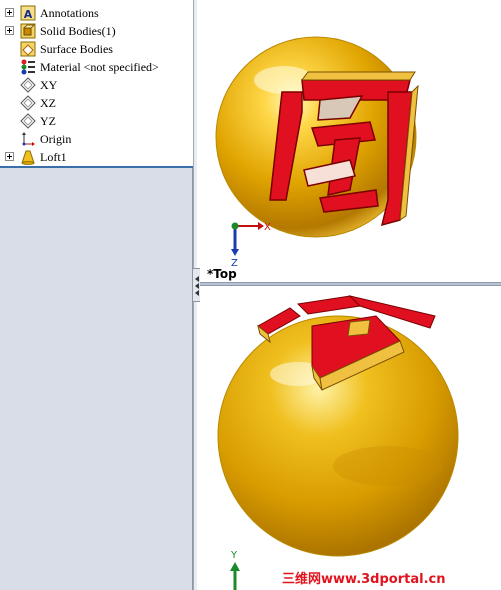 The height and width of the screenshot is (590, 501). I want to click on tree-item-material: Material <not specified>, so click(96, 67).